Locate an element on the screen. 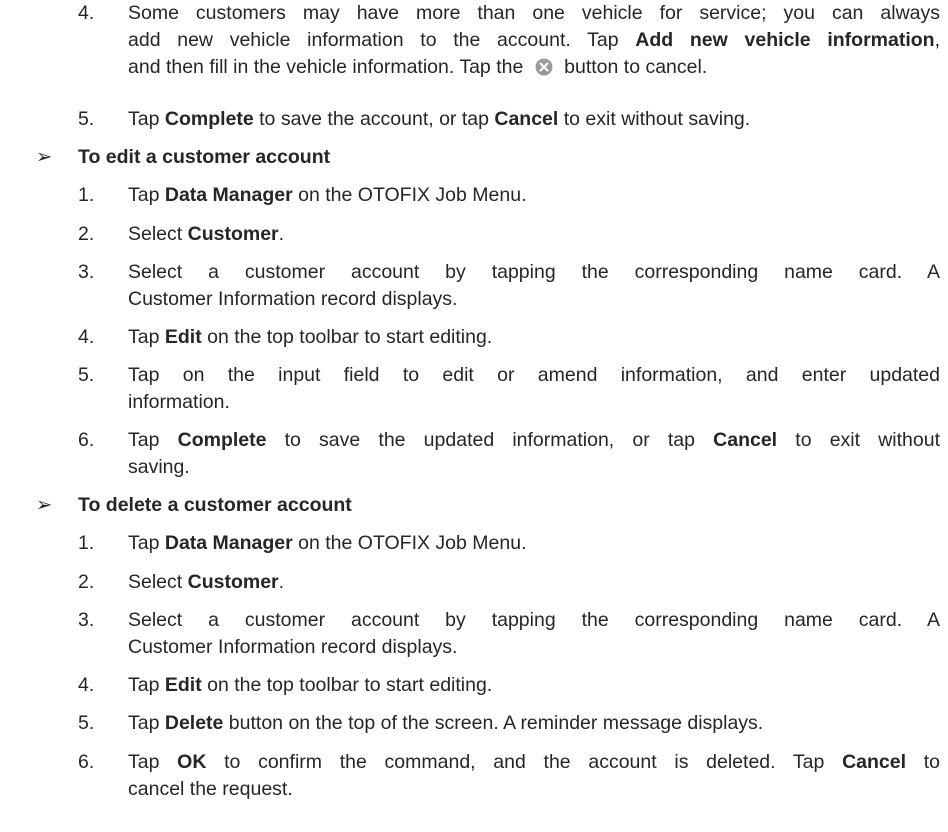  step-text: OK is located at coordinates (192, 762).